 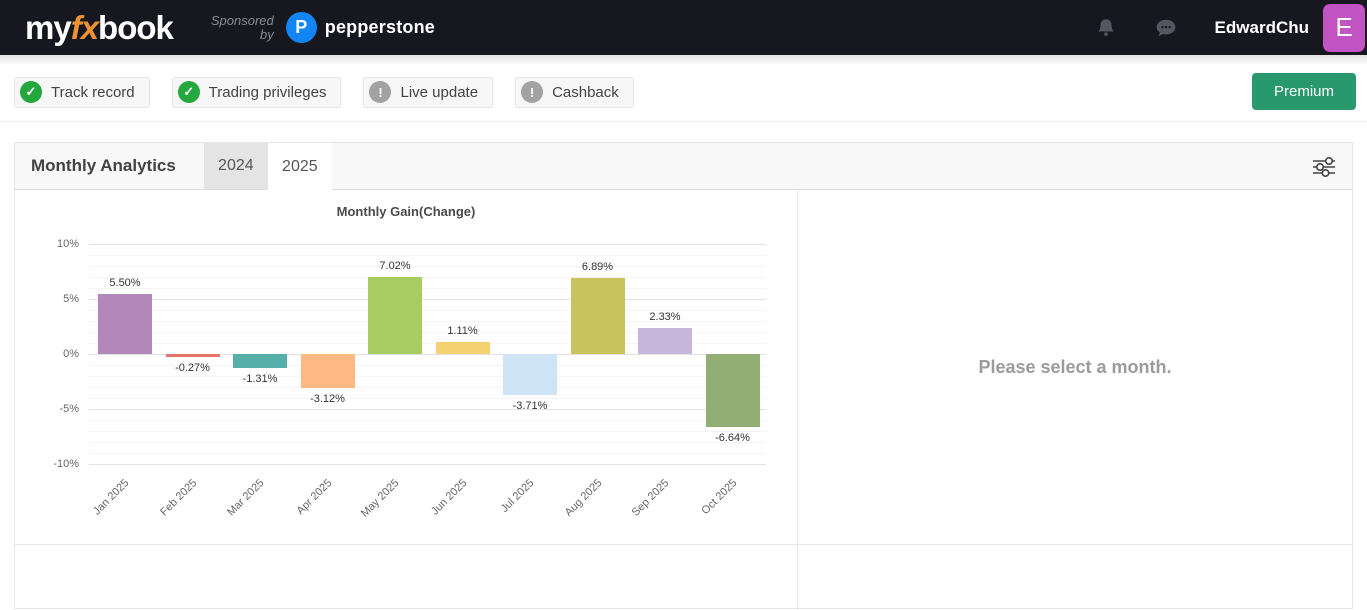 I want to click on bar-value-label: -6.64%, so click(x=732, y=438).